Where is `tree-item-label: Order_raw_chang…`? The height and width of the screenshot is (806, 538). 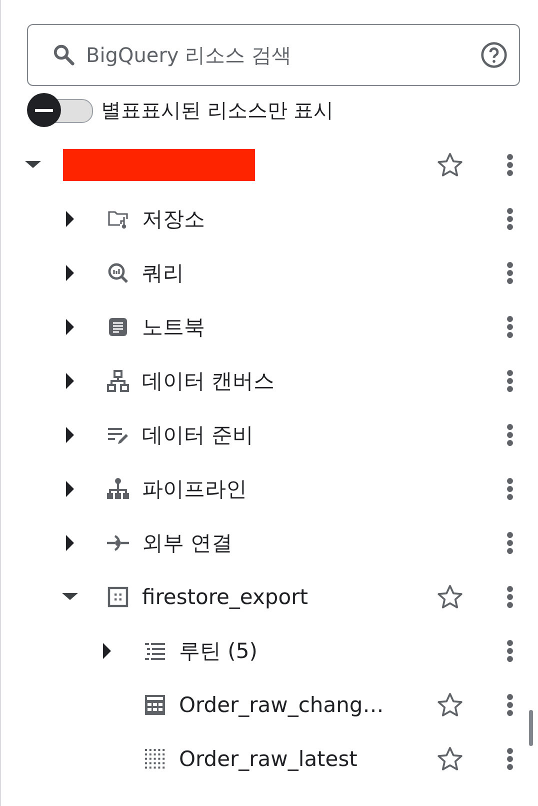 tree-item-label: Order_raw_chang… is located at coordinates (281, 705).